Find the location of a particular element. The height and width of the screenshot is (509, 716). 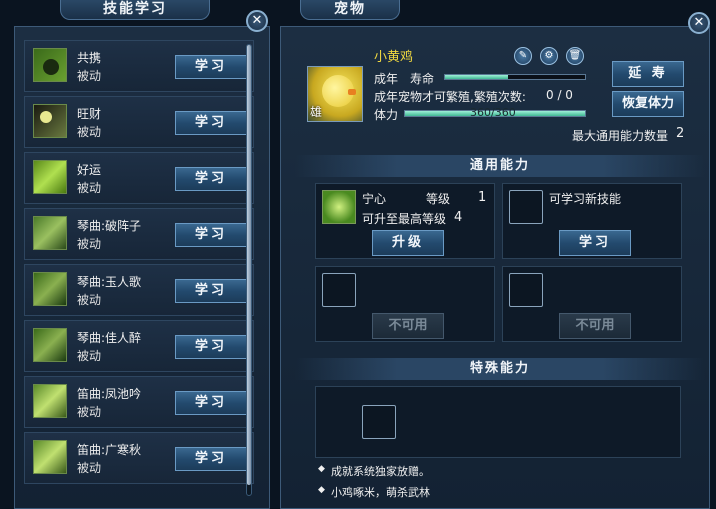

skill-item: 共携 被动 学习 is located at coordinates (139, 66).